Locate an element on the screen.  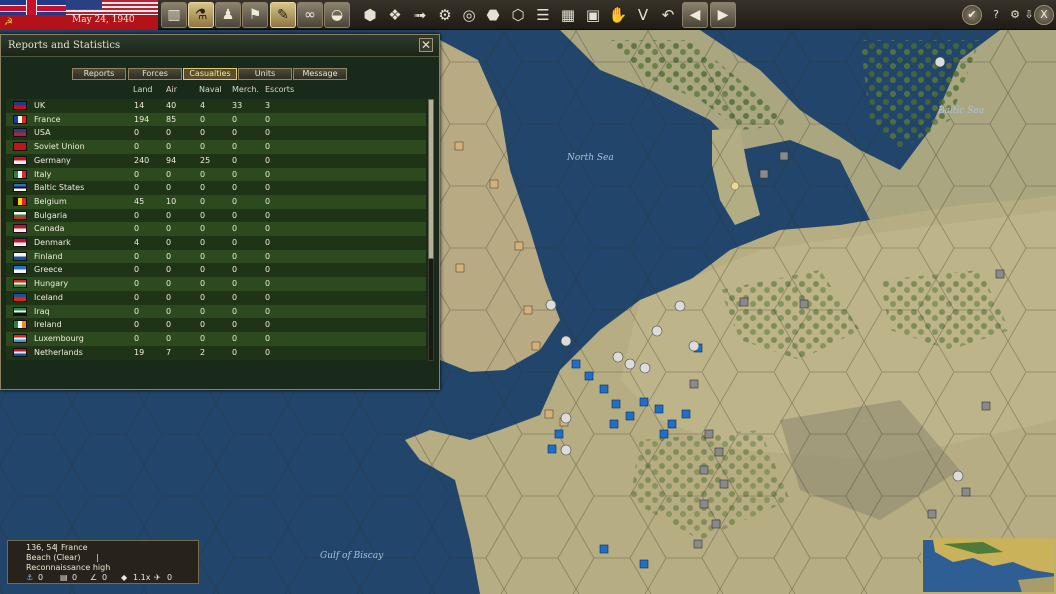
table-row: Iceland 0 0 0 0 0 is located at coordinates (216, 297).